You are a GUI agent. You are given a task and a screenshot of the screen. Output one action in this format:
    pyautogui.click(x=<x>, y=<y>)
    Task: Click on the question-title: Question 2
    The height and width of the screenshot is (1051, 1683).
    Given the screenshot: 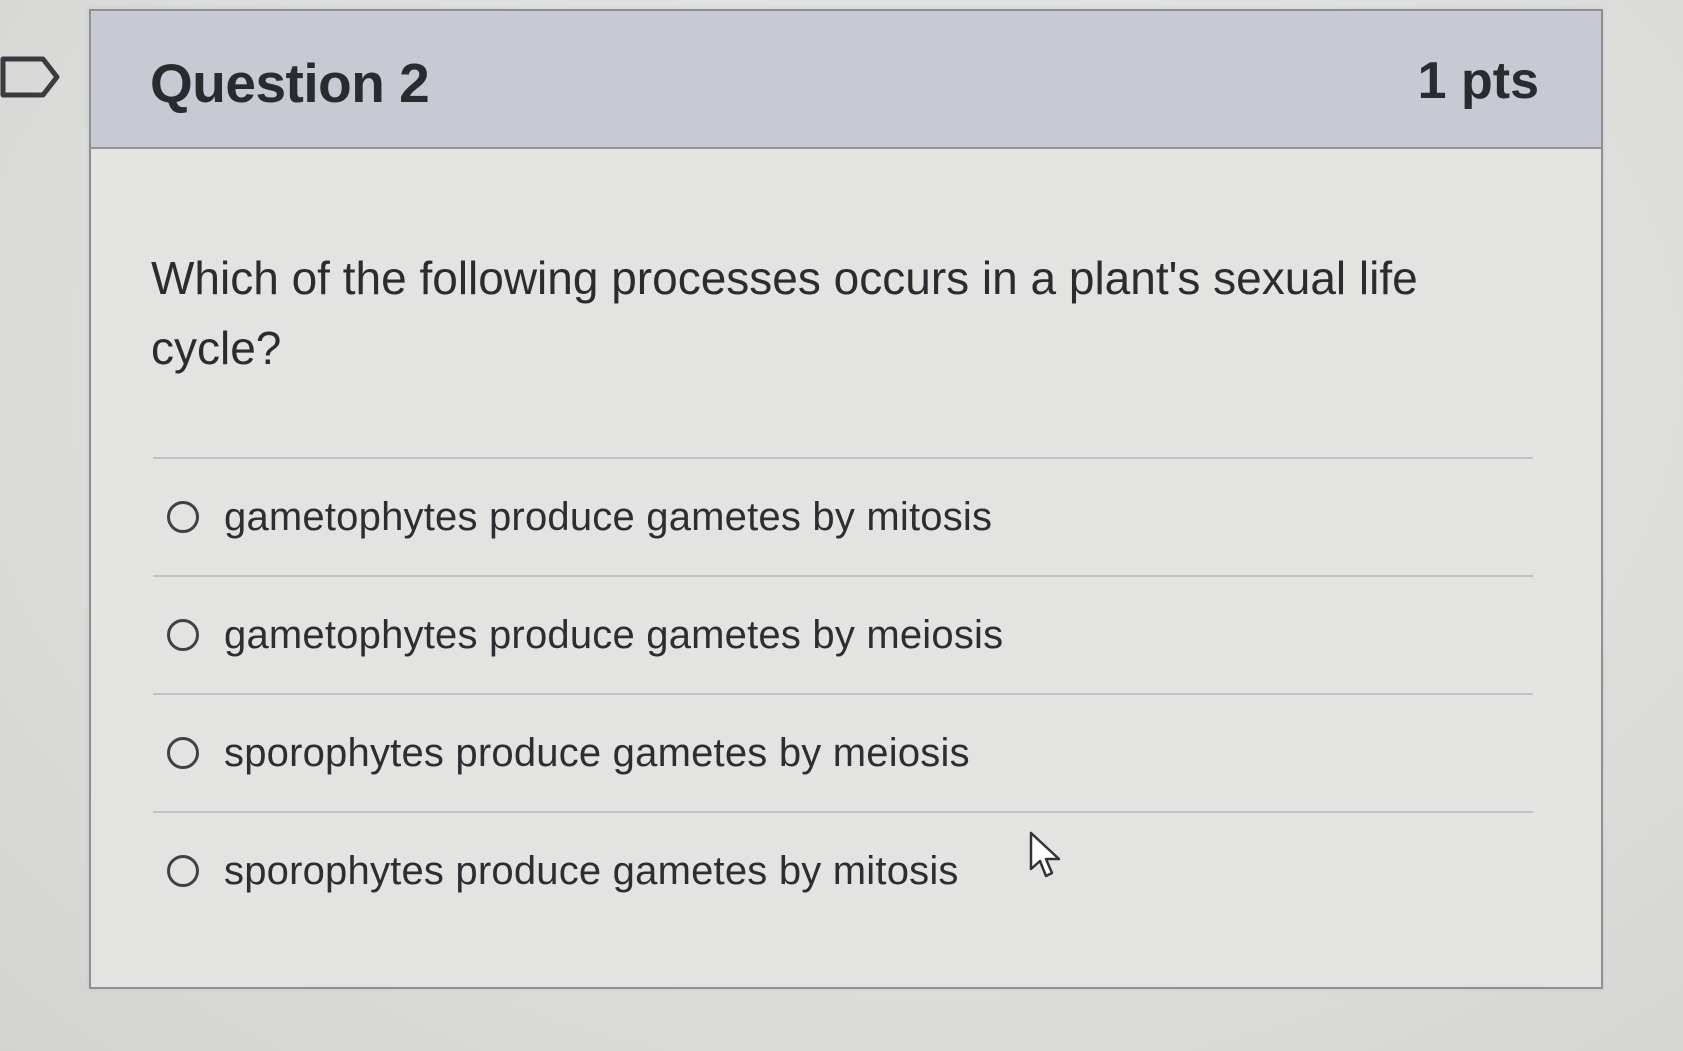 What is the action you would take?
    pyautogui.click(x=290, y=83)
    